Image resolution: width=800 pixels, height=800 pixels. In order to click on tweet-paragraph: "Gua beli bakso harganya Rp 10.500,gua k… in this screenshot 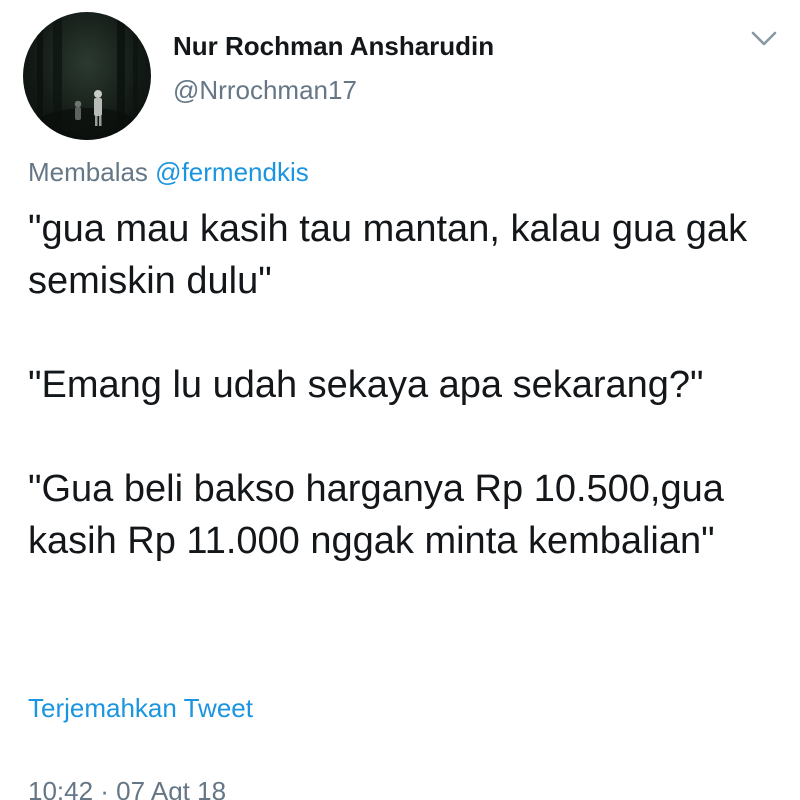, I will do `click(376, 515)`.